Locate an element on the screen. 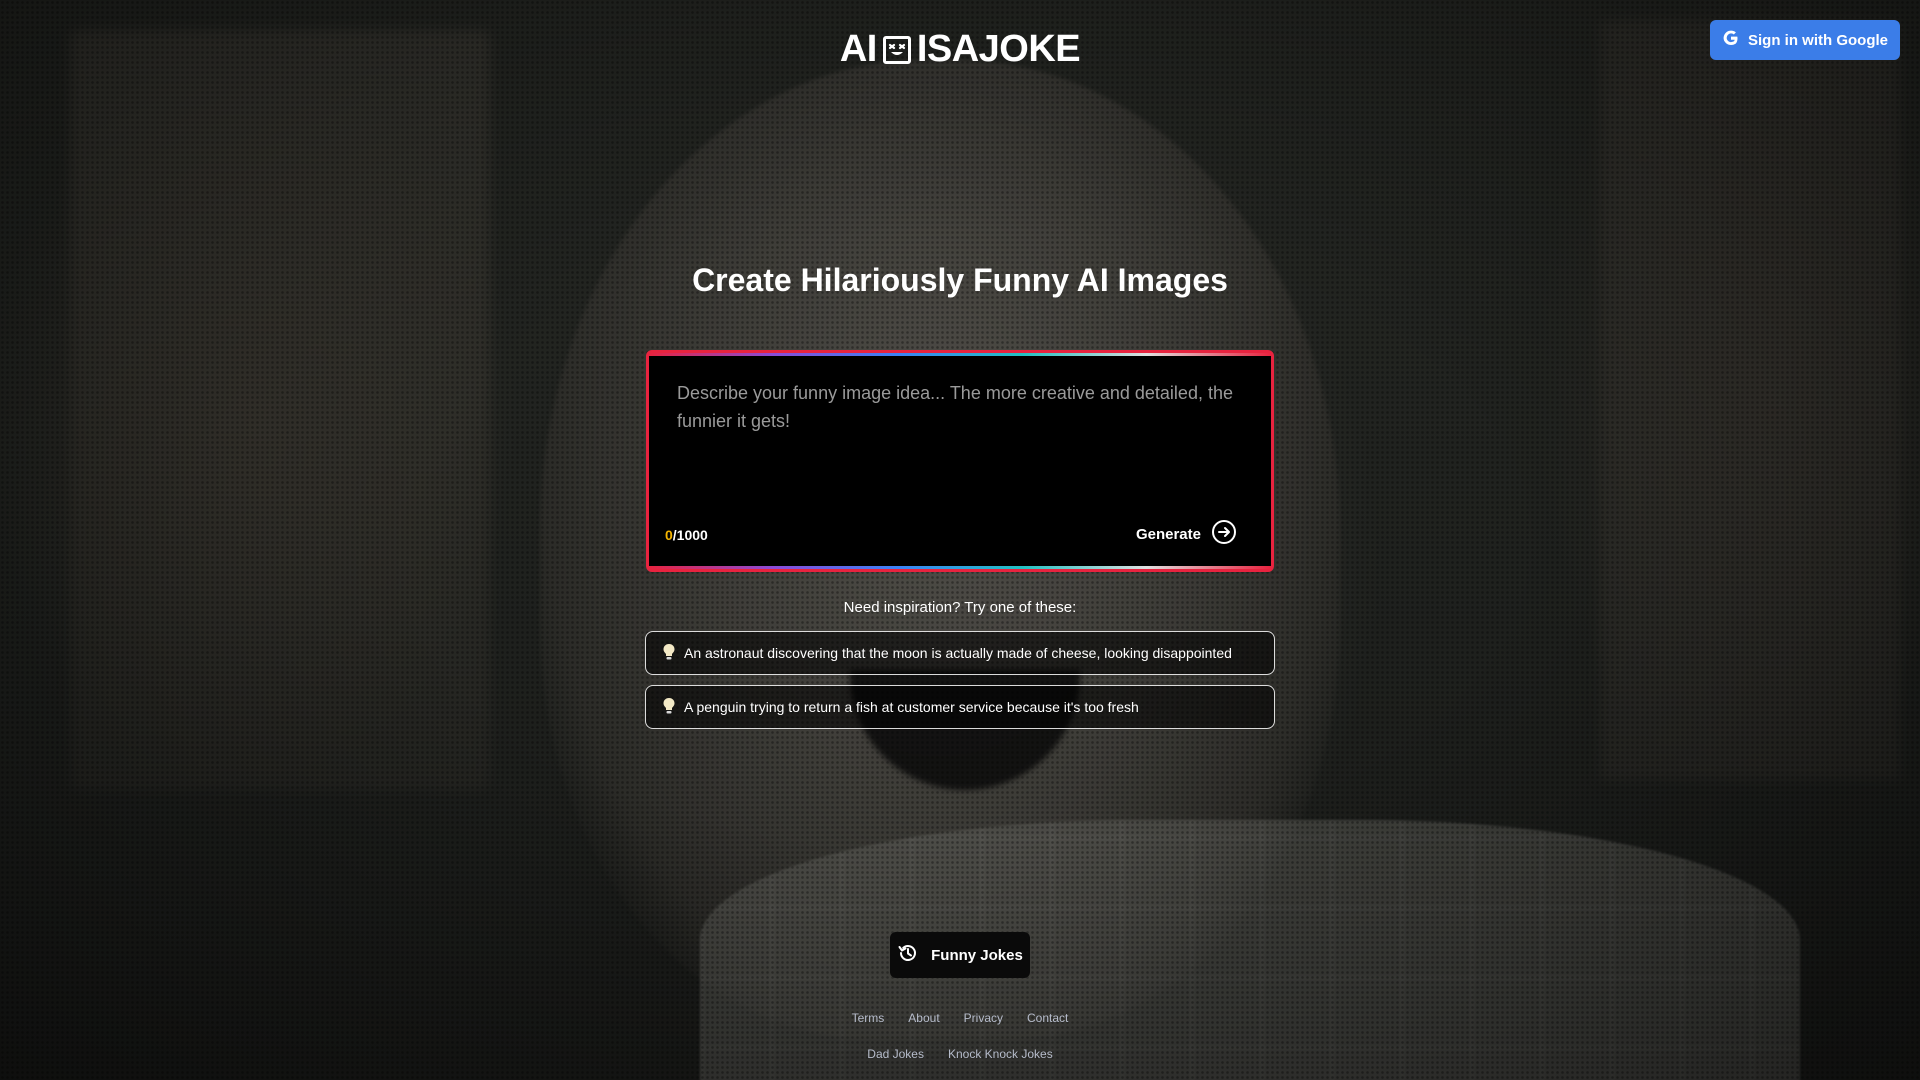 This screenshot has height=1080, width=1920. smiley-face-icon is located at coordinates (896, 49).